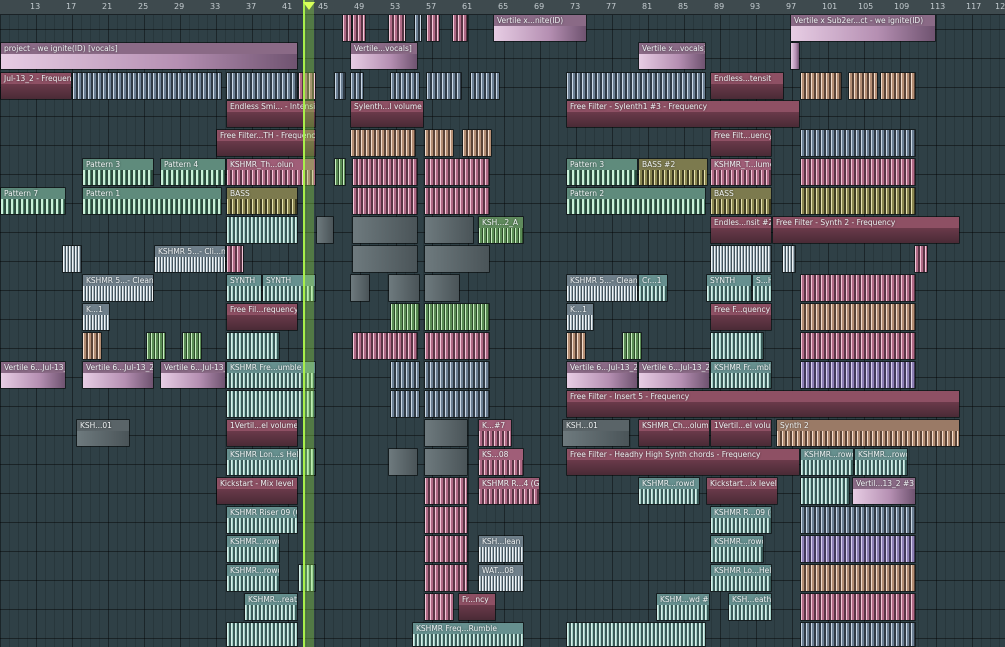 The width and height of the screenshot is (1005, 647). What do you see at coordinates (193, 172) in the screenshot?
I see `clip-pattern-4: Pattern 4` at bounding box center [193, 172].